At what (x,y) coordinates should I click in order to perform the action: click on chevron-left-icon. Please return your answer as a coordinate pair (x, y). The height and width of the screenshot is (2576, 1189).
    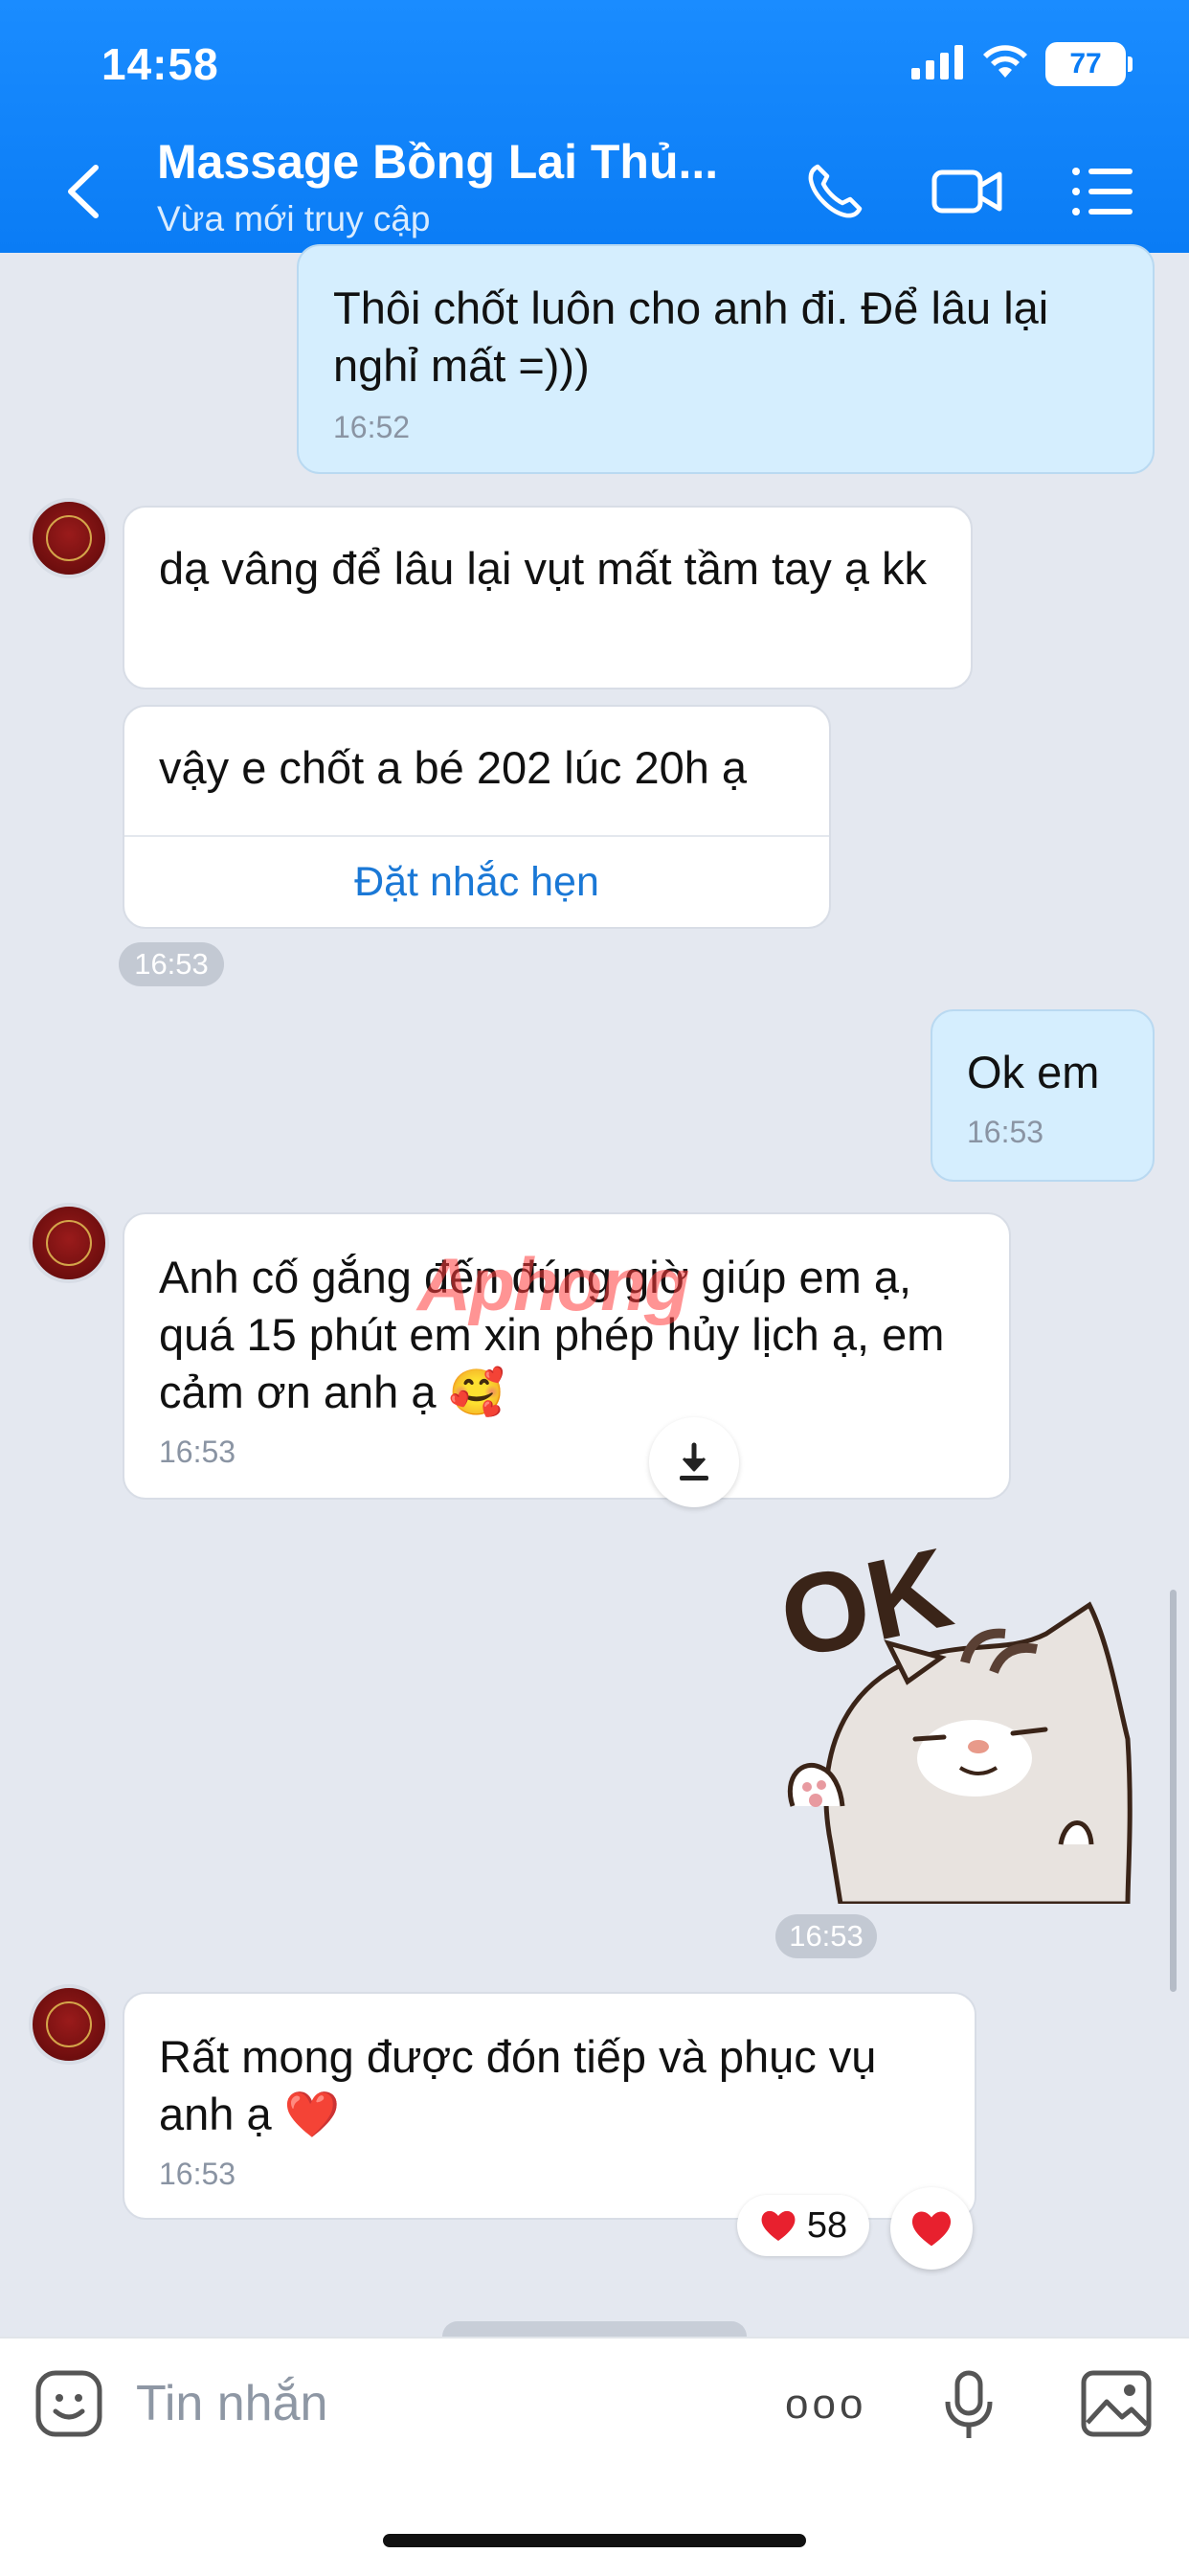
    Looking at the image, I should click on (83, 191).